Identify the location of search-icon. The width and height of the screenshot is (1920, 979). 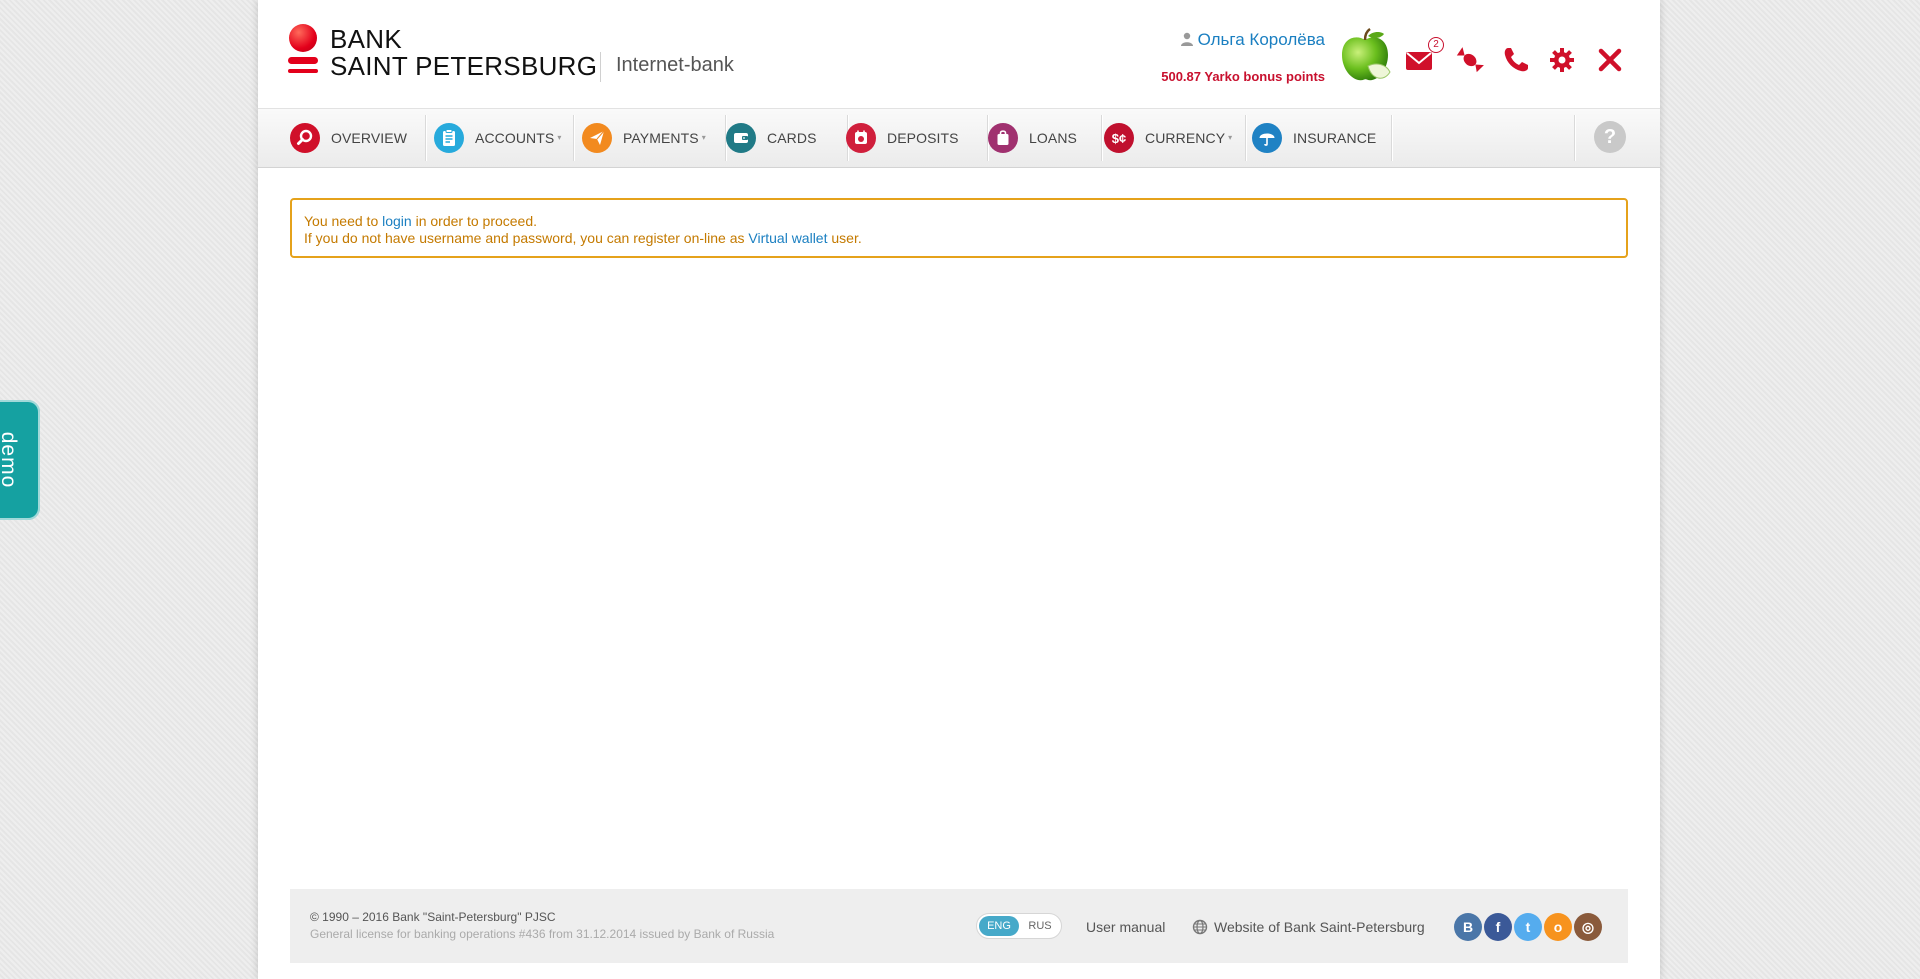
(305, 138).